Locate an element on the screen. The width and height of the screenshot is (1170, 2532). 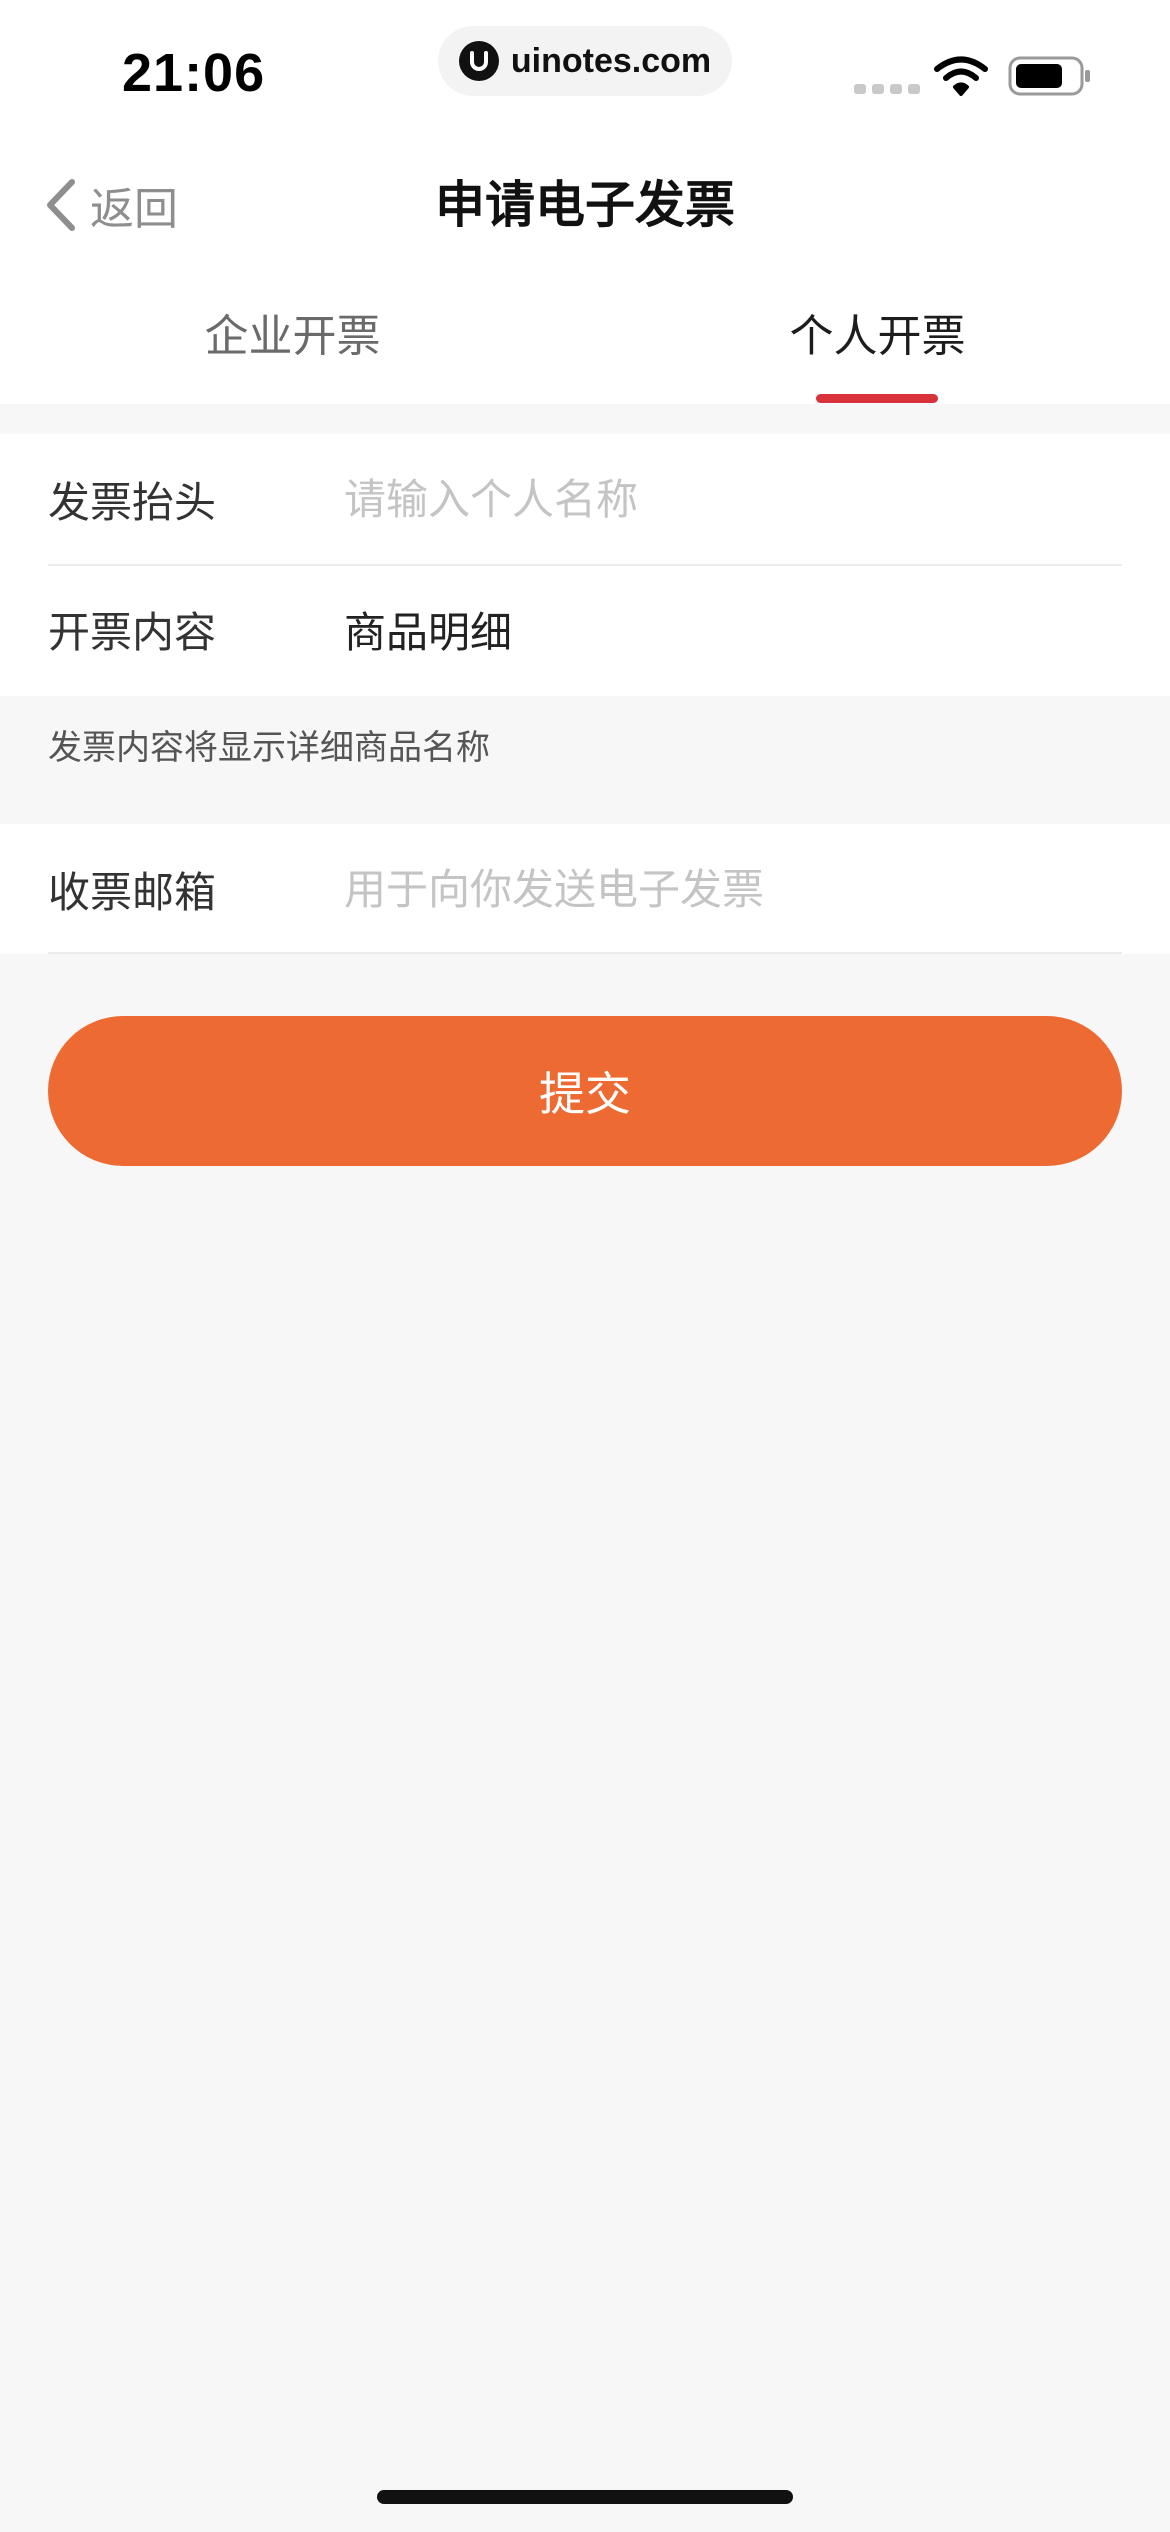
url-pill: uinotes.com is located at coordinates (585, 61).